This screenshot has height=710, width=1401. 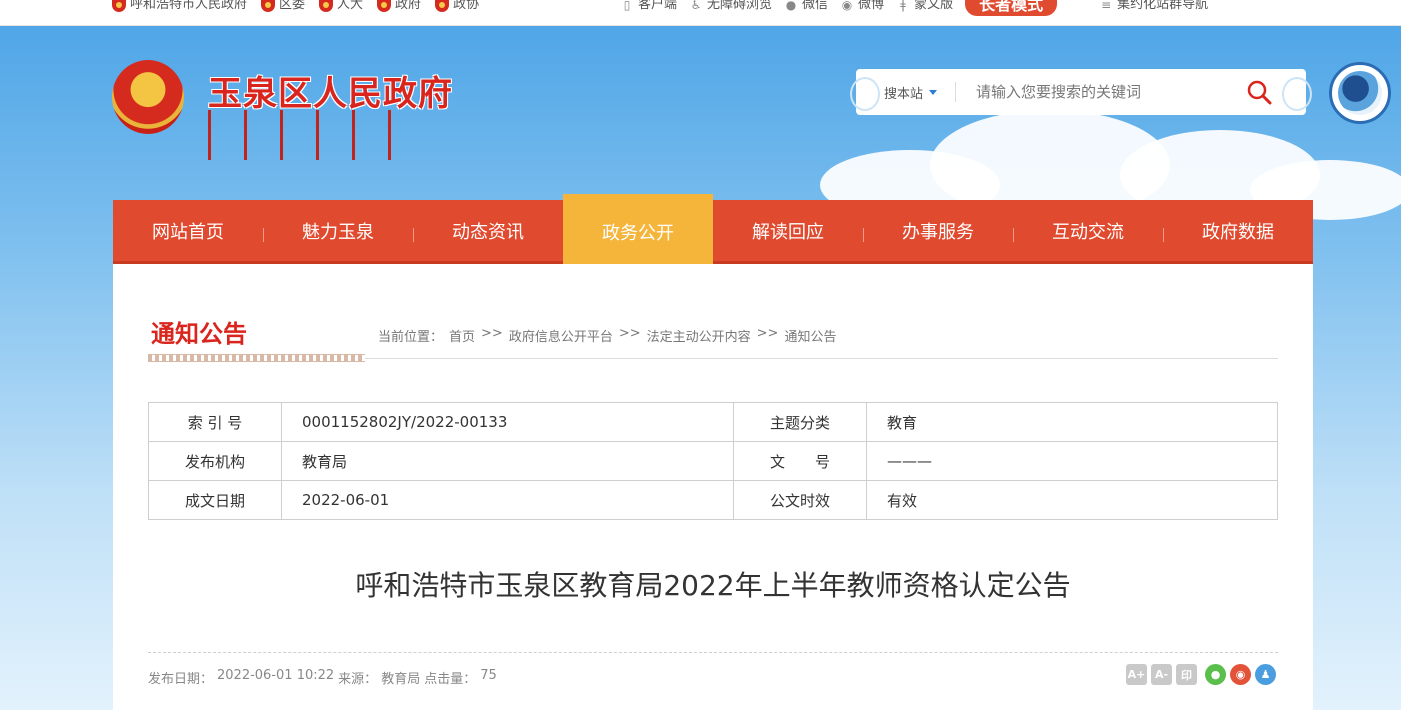 I want to click on article-title: 呼和浩特市玉泉区教育局2022年上半年教师资格认定公告, so click(x=713, y=585).